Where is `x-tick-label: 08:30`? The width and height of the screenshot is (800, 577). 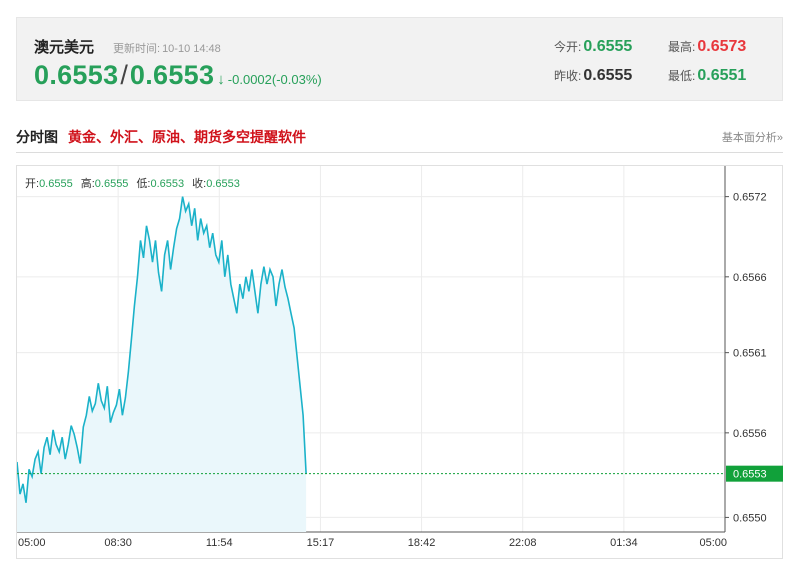
x-tick-label: 08:30 is located at coordinates (118, 543).